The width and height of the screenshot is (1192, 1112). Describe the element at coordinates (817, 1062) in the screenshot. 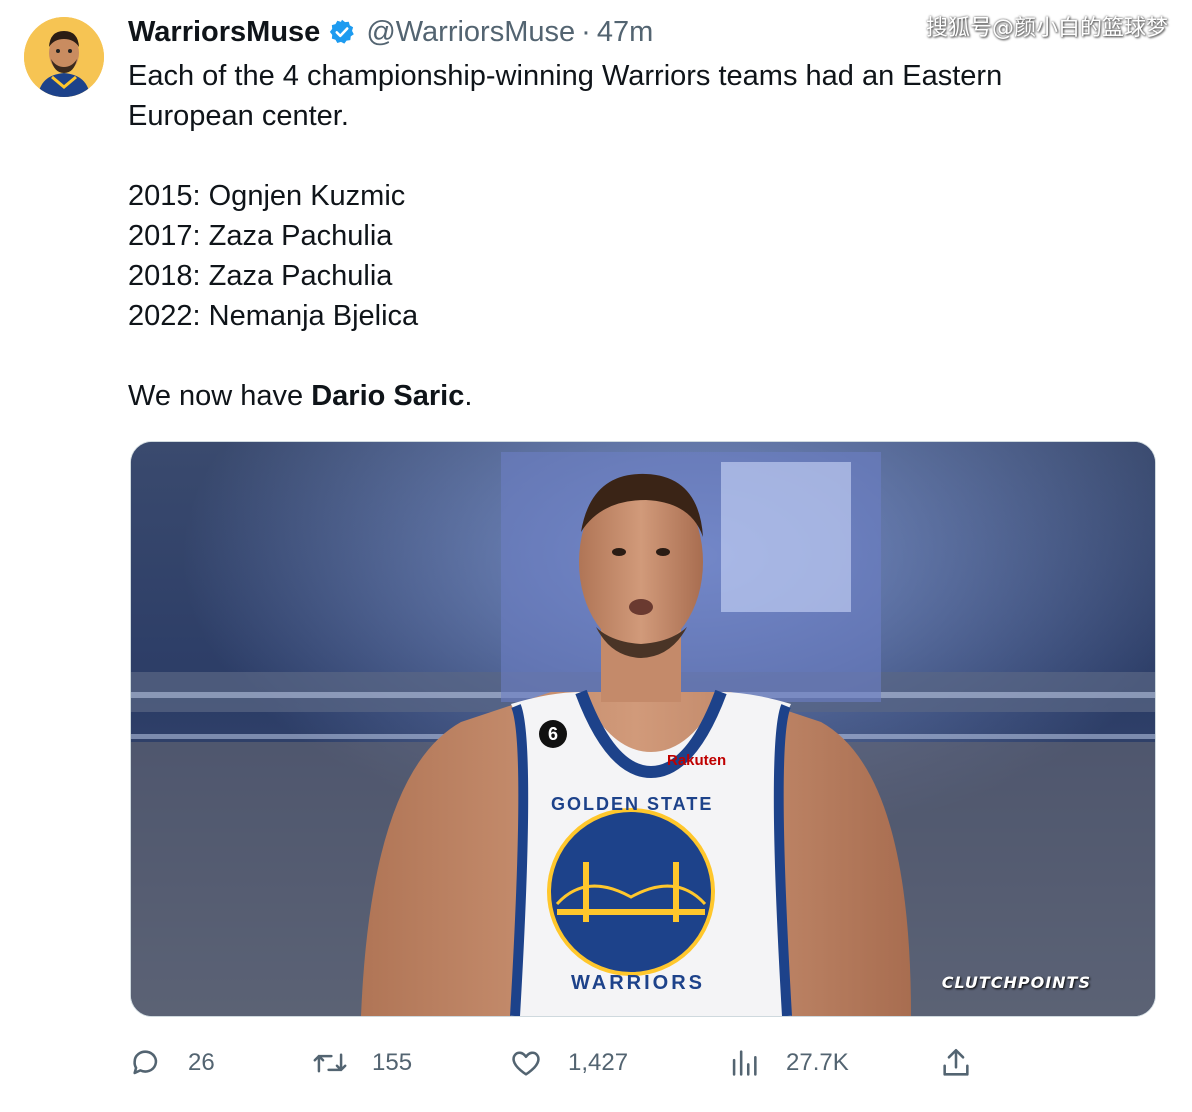

I see `views-count: 27.7K` at that location.